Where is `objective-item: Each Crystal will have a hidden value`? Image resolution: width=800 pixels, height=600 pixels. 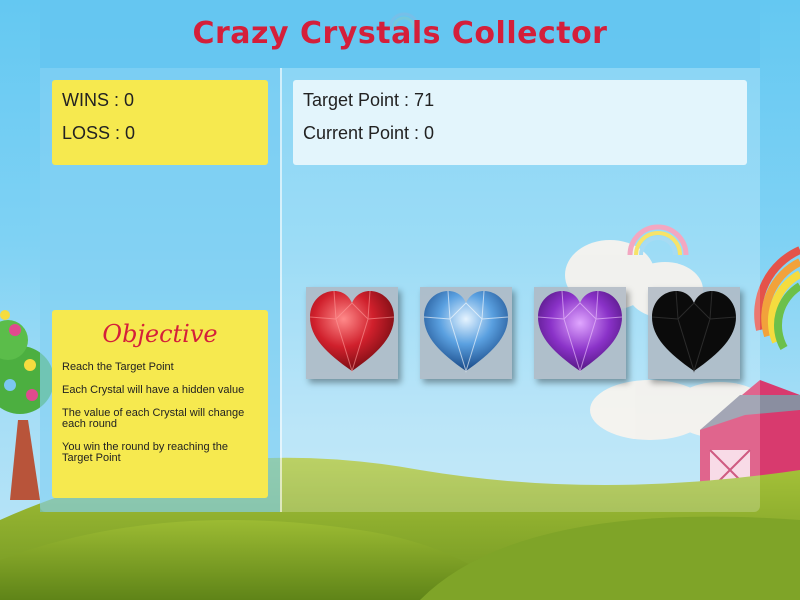
objective-item: Each Crystal will have a hidden value is located at coordinates (153, 390).